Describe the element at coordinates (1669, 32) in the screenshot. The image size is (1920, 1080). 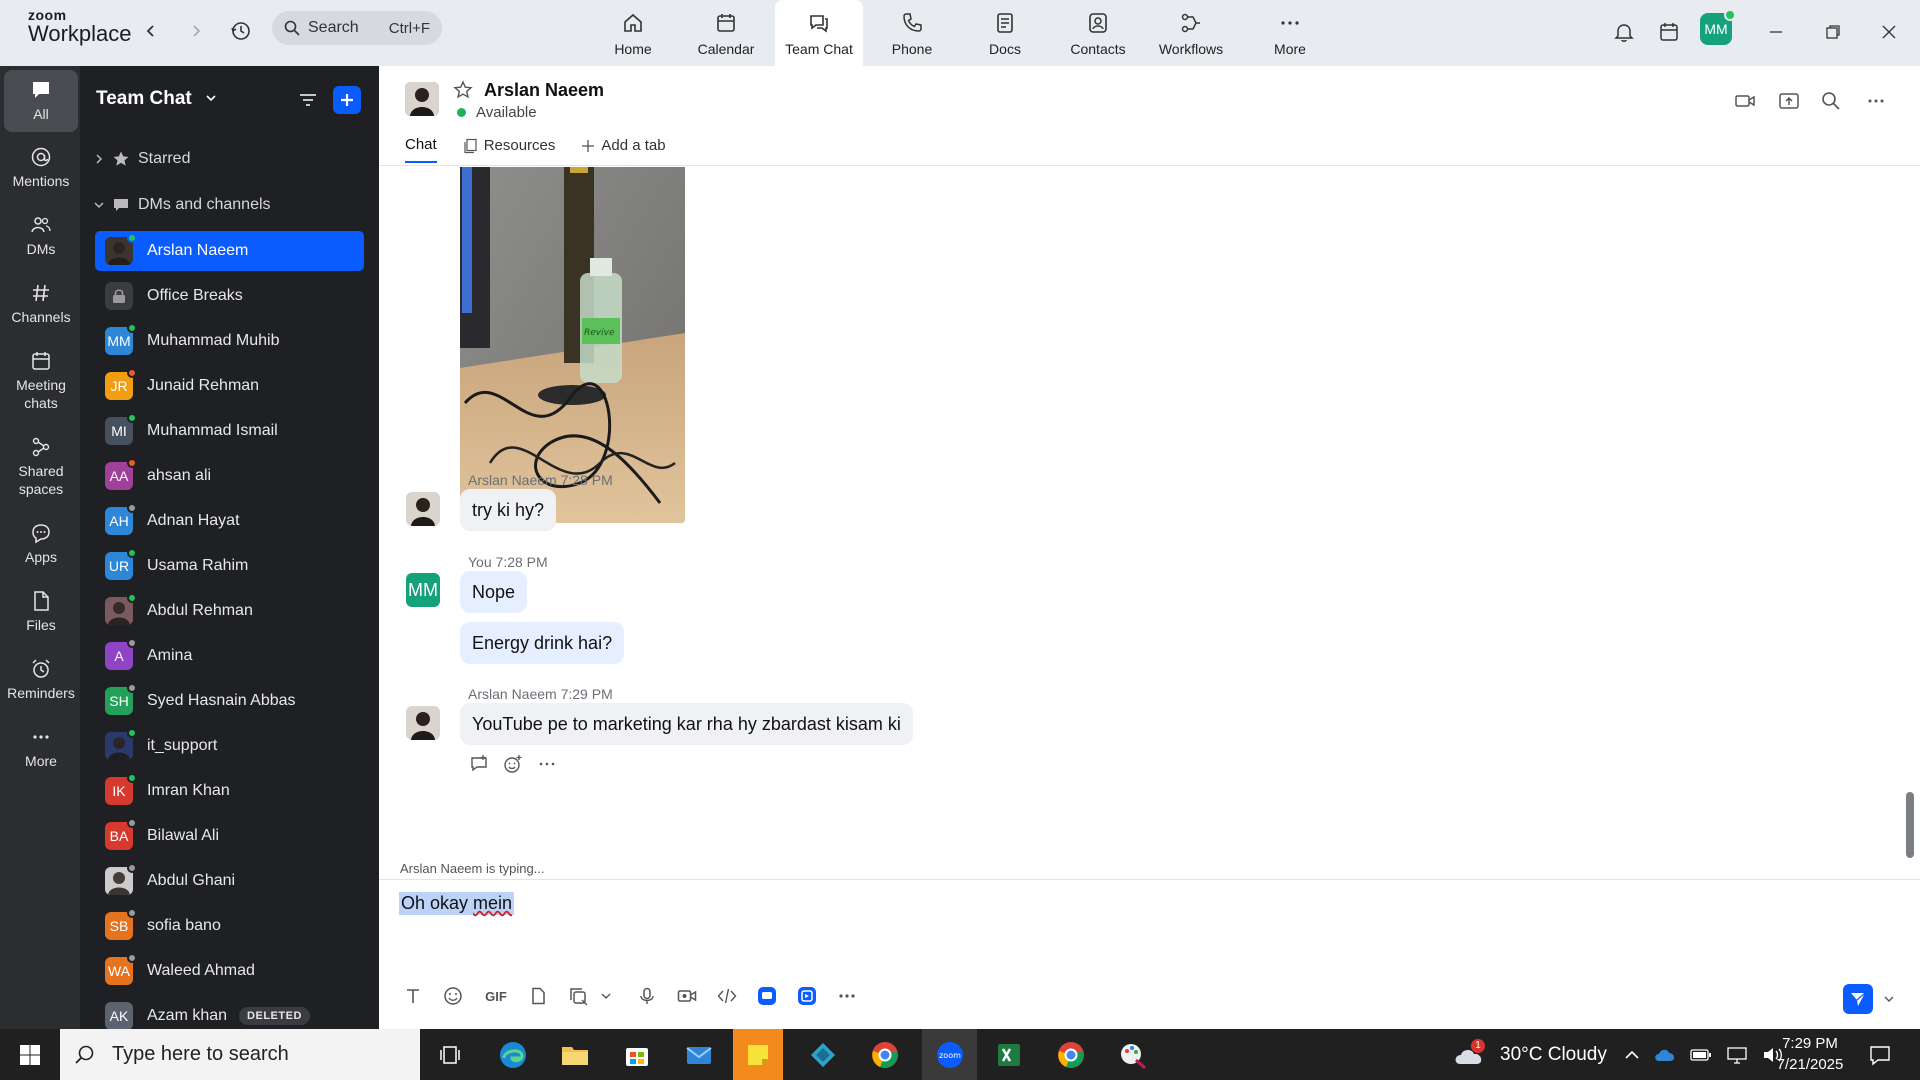
I see `scheduler-button` at that location.